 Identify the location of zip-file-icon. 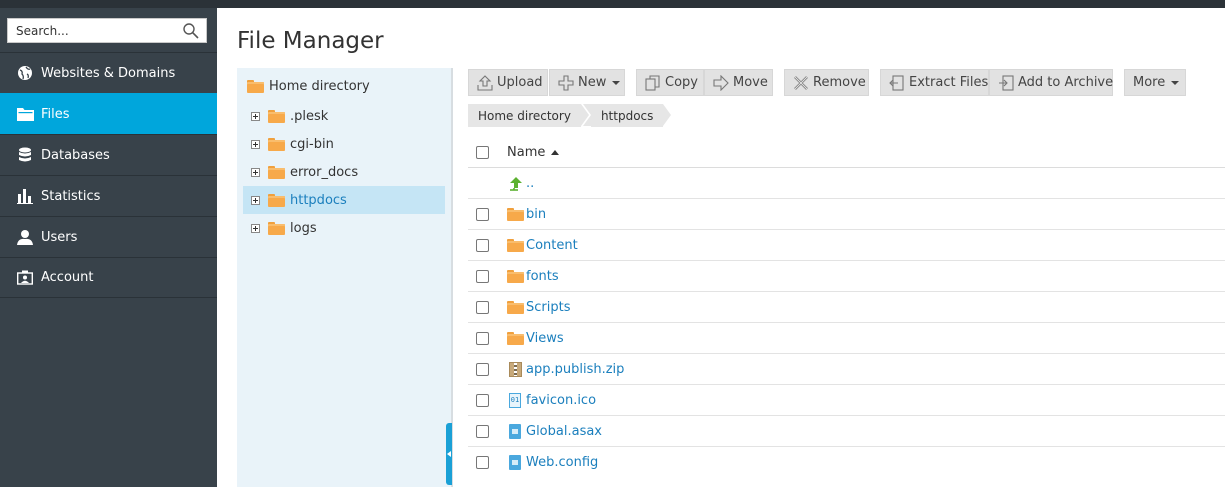
(515, 369).